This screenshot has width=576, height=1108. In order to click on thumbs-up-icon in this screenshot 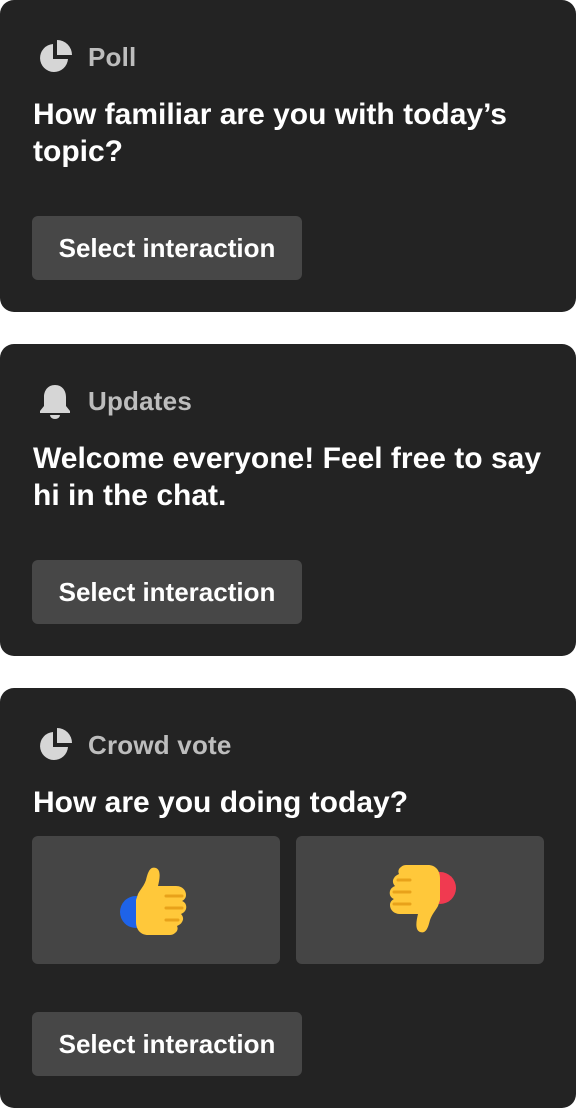, I will do `click(156, 900)`.